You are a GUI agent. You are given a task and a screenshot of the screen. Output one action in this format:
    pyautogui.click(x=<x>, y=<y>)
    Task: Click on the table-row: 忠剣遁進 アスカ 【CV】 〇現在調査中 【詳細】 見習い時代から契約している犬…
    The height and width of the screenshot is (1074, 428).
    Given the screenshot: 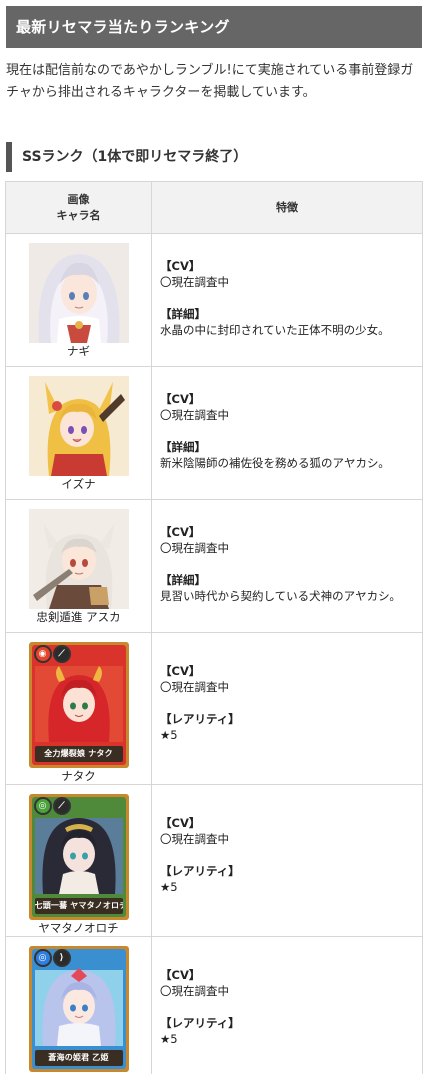 What is the action you would take?
    pyautogui.click(x=214, y=566)
    